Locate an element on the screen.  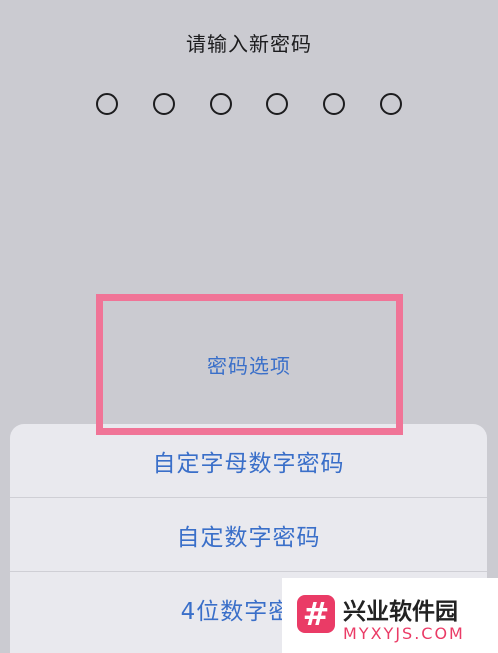
watermark-url: MYXYJS.COM is located at coordinates (404, 633).